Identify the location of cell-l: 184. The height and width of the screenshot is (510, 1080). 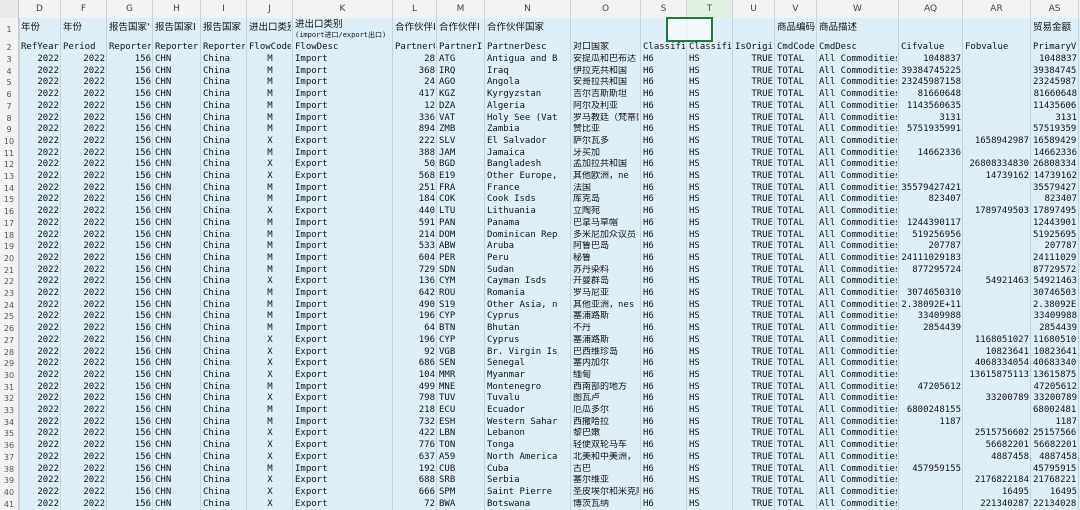
(415, 200).